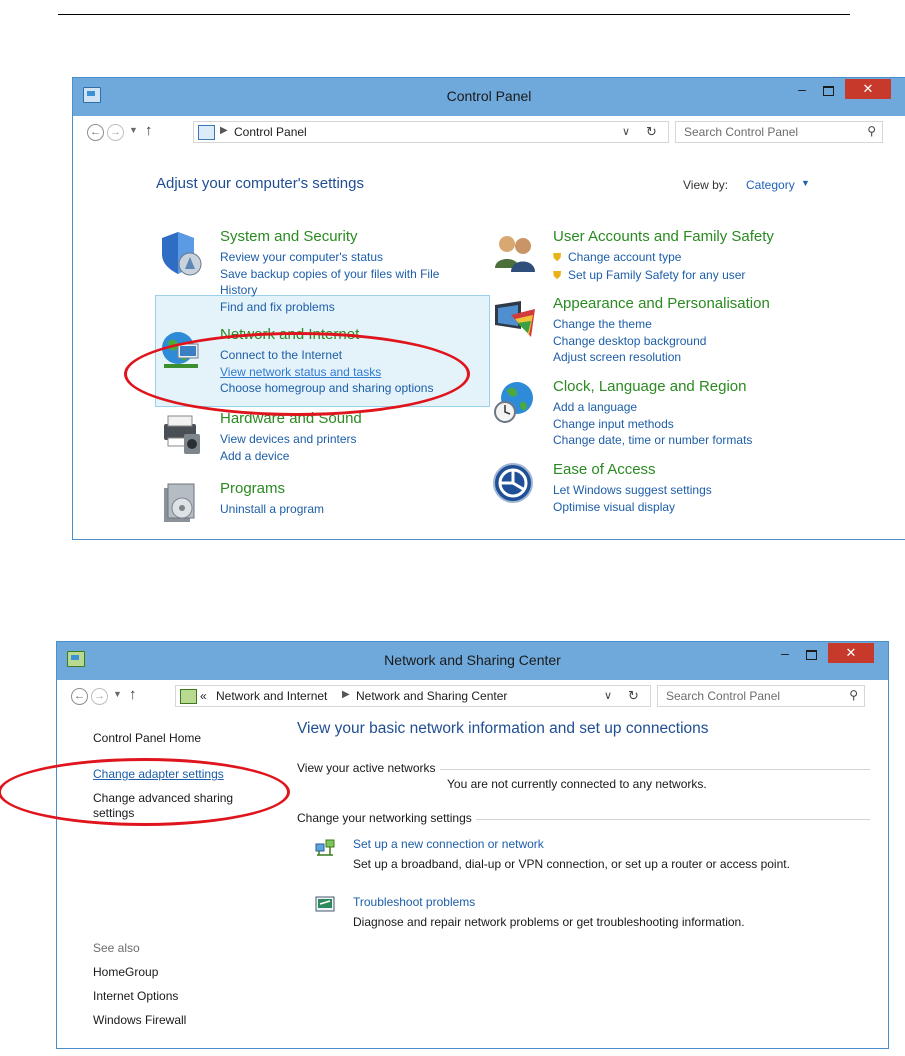  What do you see at coordinates (289, 236) in the screenshot?
I see `category-title: System and Security` at bounding box center [289, 236].